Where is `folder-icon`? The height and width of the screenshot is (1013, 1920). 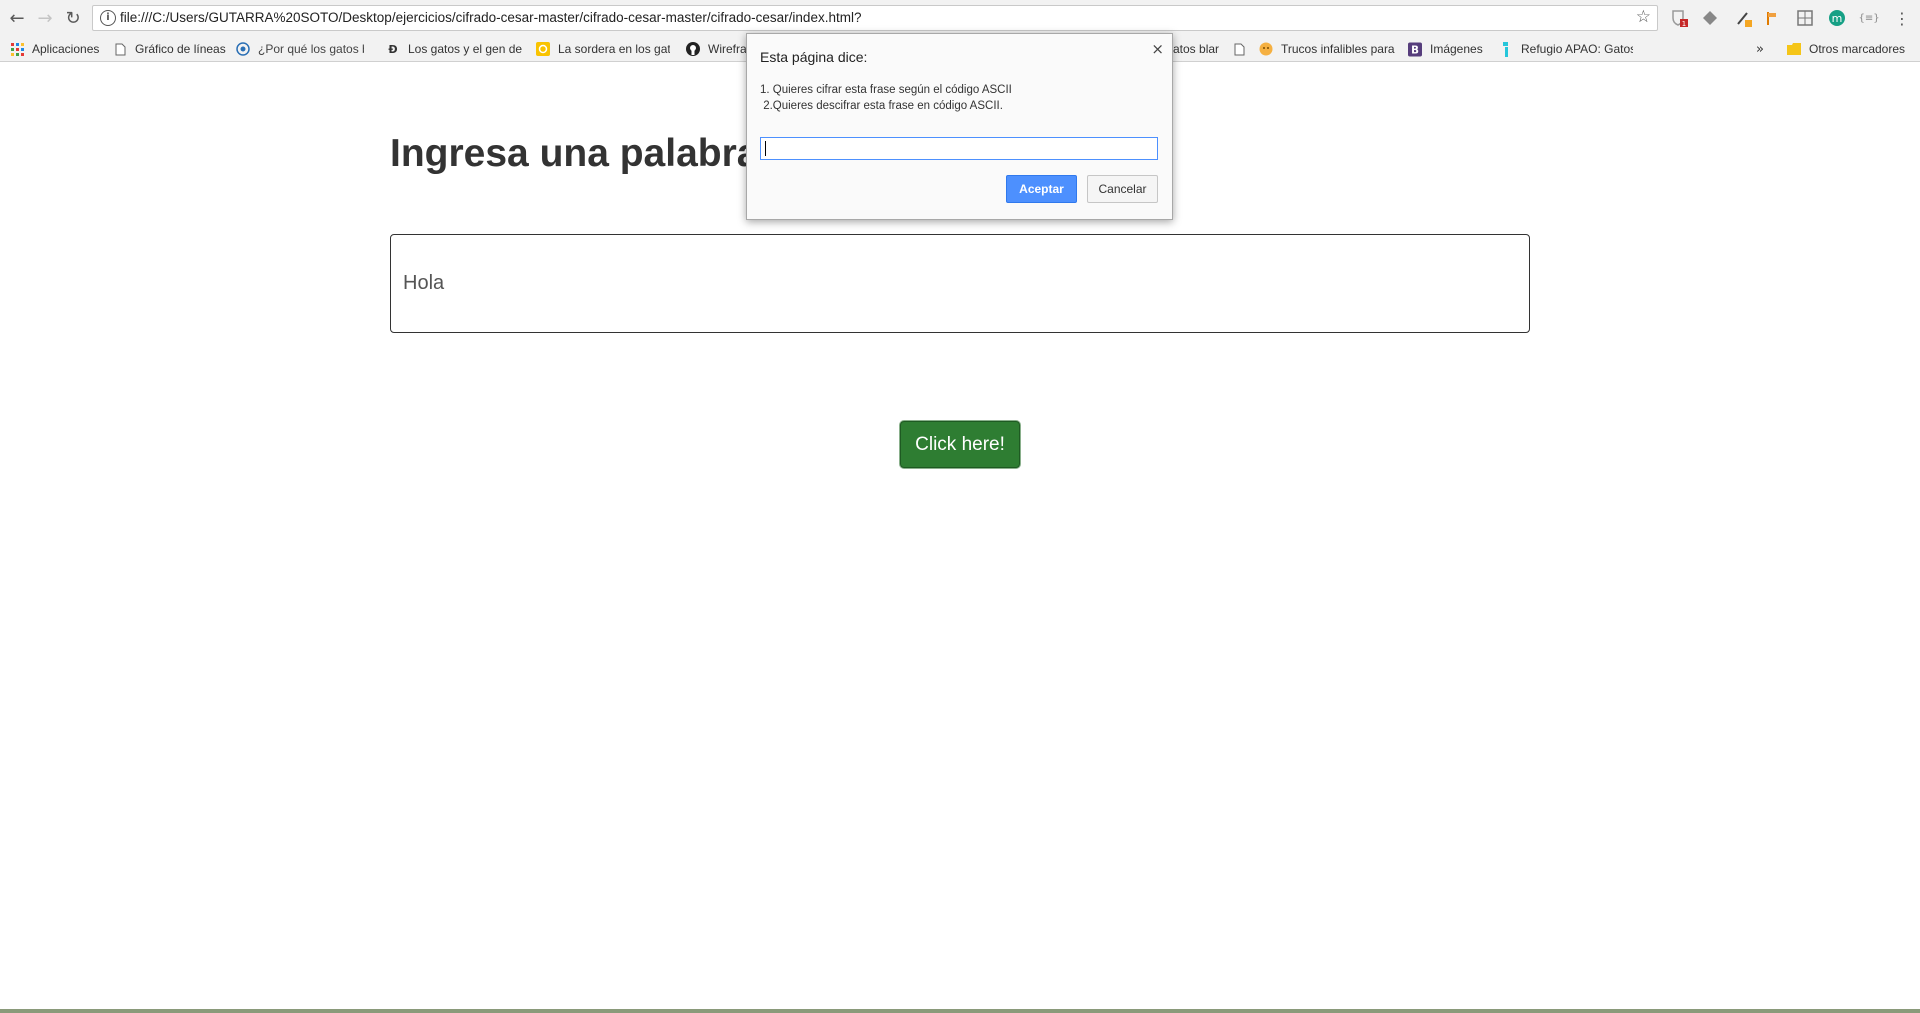 folder-icon is located at coordinates (1794, 49).